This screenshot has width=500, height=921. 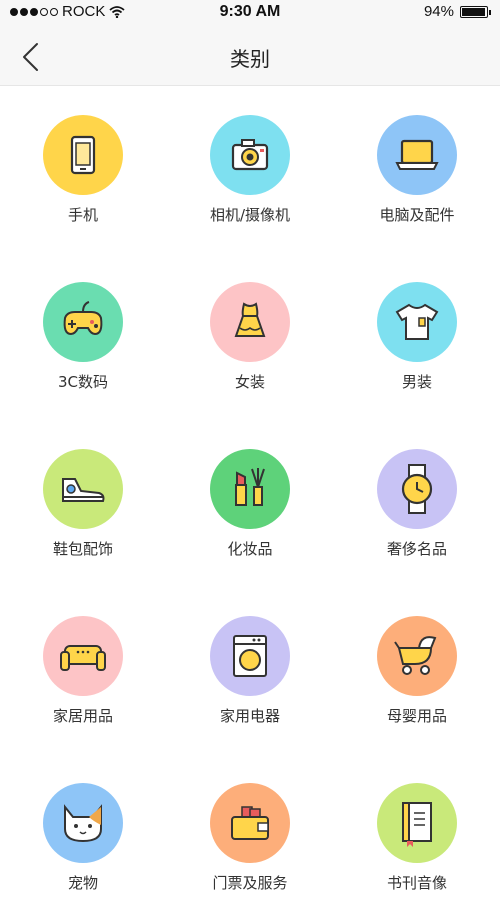 I want to click on nav-bar: 类别, so click(x=250, y=56).